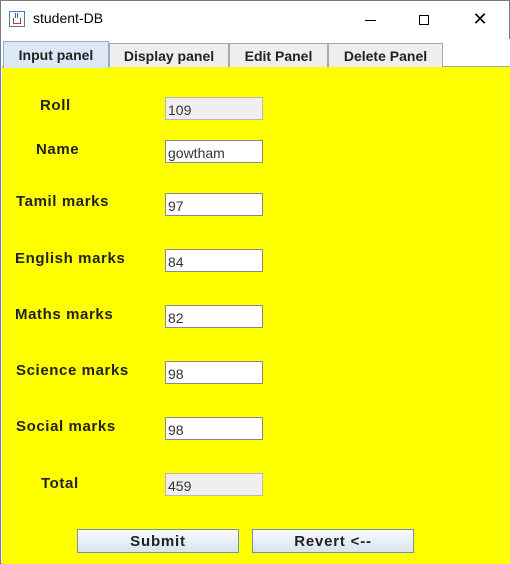 Image resolution: width=510 pixels, height=564 pixels. I want to click on name-label: Name, so click(58, 149).